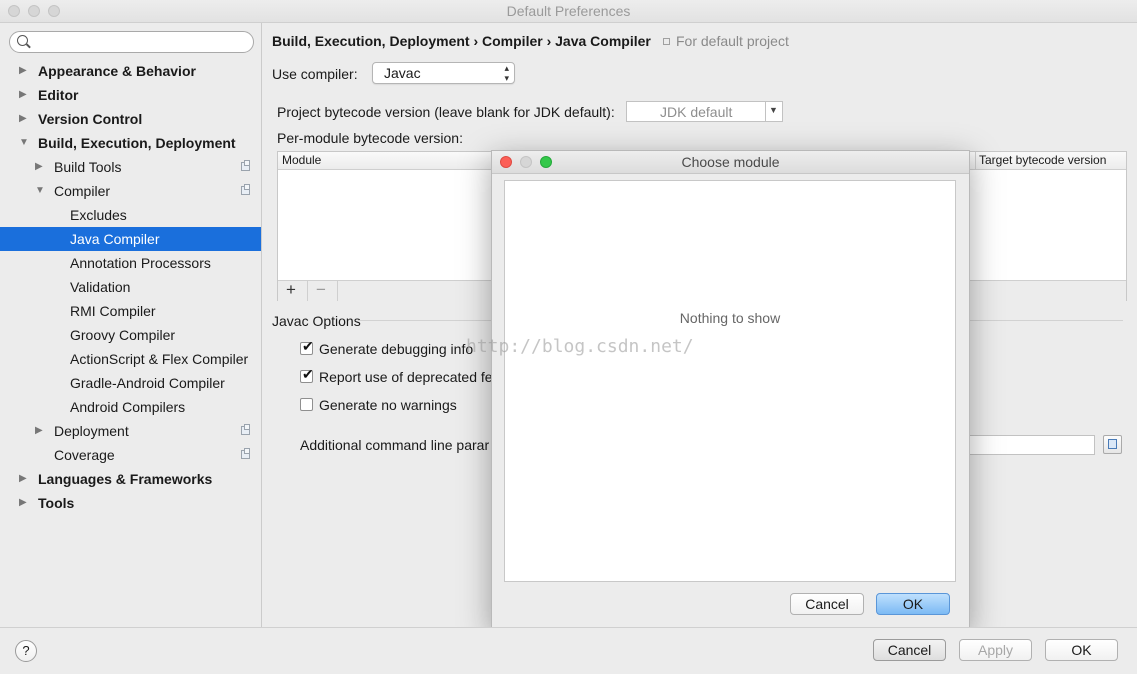 This screenshot has width=1137, height=674. What do you see at coordinates (130, 503) in the screenshot?
I see `sidebar-item-tools: ▶ Tools` at bounding box center [130, 503].